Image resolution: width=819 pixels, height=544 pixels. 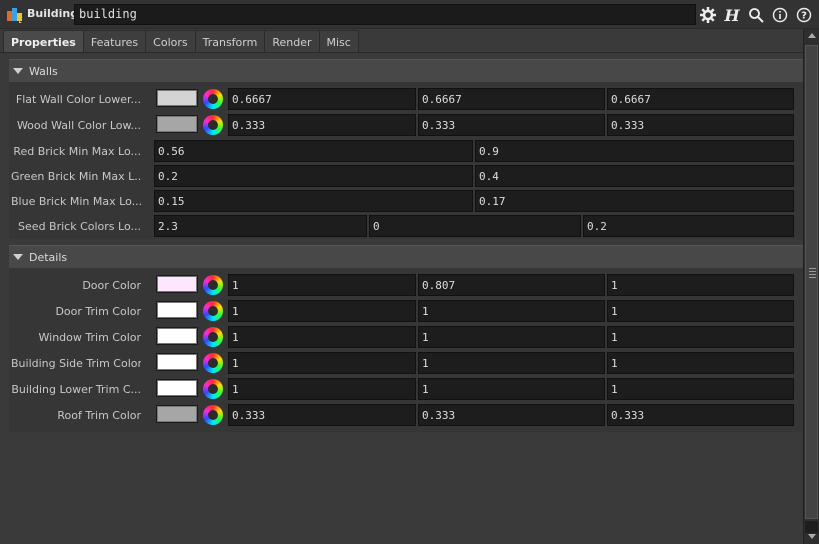 I want to click on green-brick-row: Green Brick Min Max L... 0.2 0.4, so click(x=406, y=177).